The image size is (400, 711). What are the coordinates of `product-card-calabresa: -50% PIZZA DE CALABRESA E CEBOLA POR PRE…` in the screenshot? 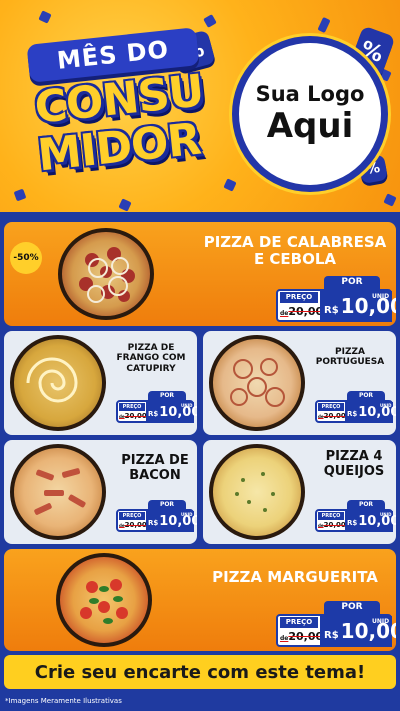 It's located at (200, 274).